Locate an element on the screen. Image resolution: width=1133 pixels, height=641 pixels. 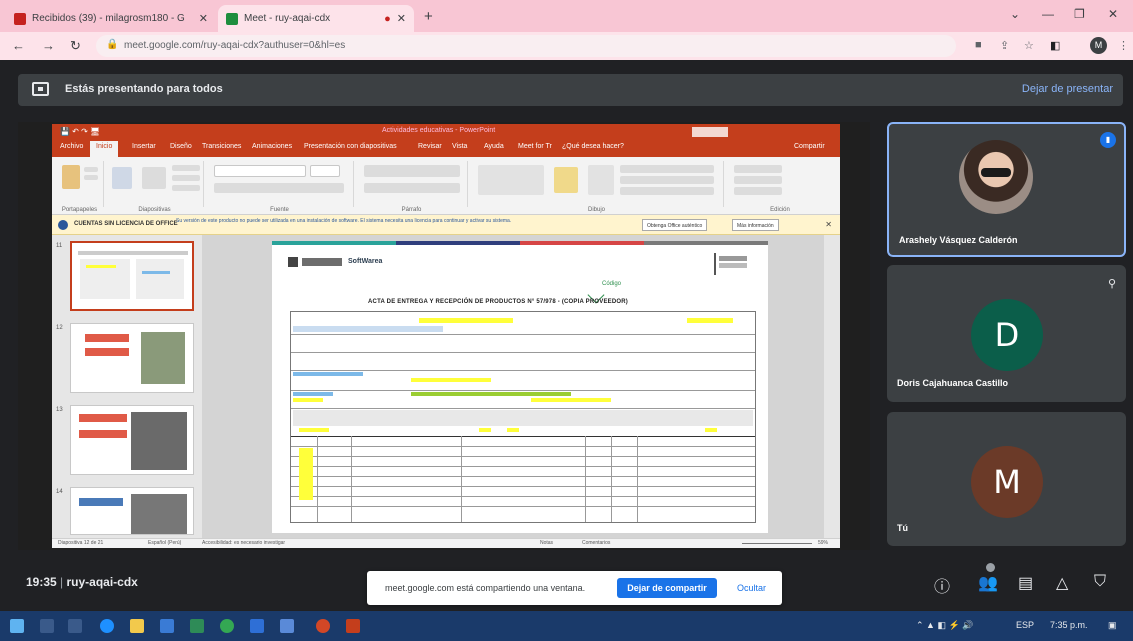
comments-label: Comentarios is located at coordinates (596, 543).